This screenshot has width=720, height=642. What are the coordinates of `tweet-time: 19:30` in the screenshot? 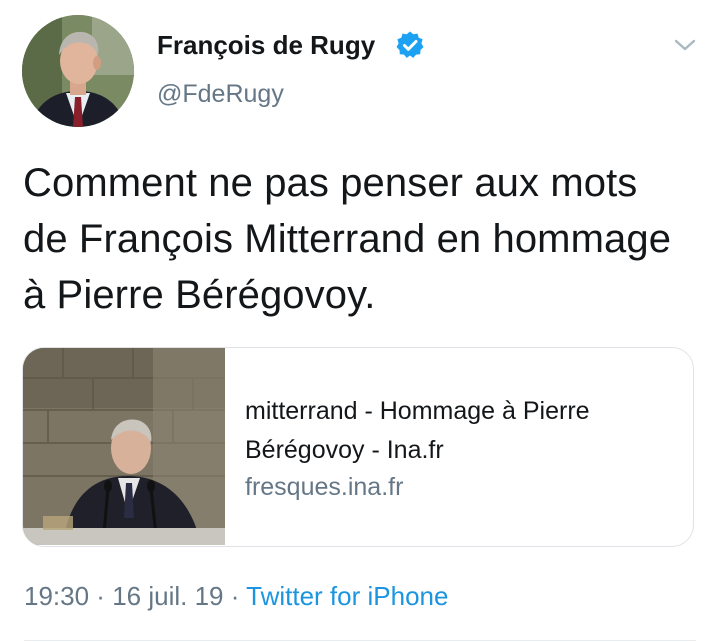 It's located at (56, 596).